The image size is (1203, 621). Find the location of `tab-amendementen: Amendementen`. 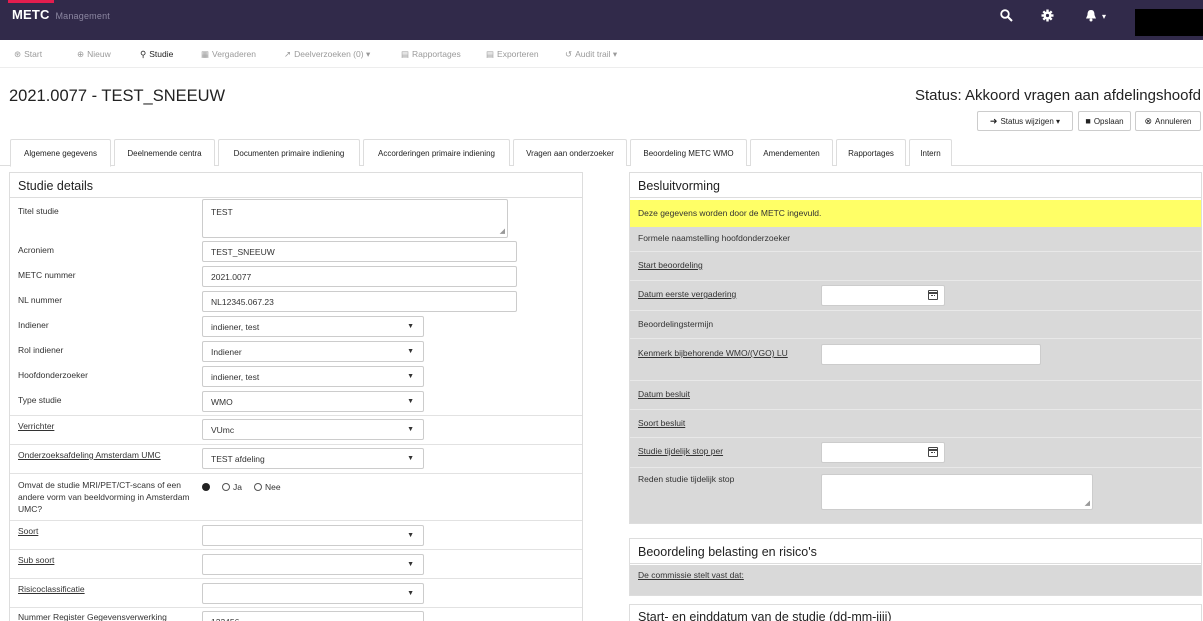

tab-amendementen: Amendementen is located at coordinates (791, 152).